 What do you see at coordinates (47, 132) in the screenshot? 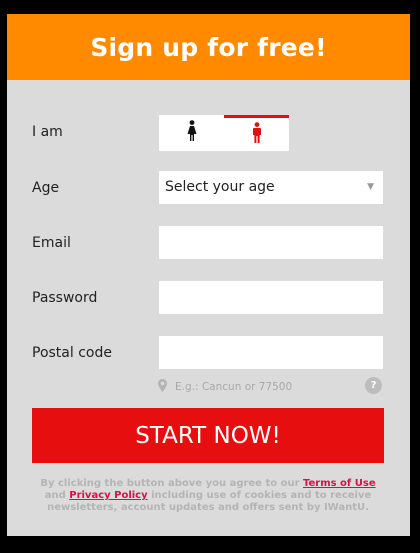
I see `gender-label: I am` at bounding box center [47, 132].